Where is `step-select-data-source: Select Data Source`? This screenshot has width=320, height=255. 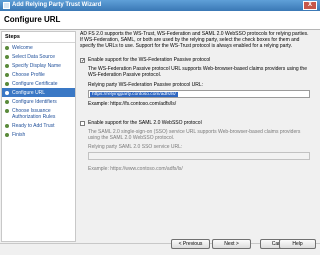
step-select-data-source: Select Data Source is located at coordinates (38, 56).